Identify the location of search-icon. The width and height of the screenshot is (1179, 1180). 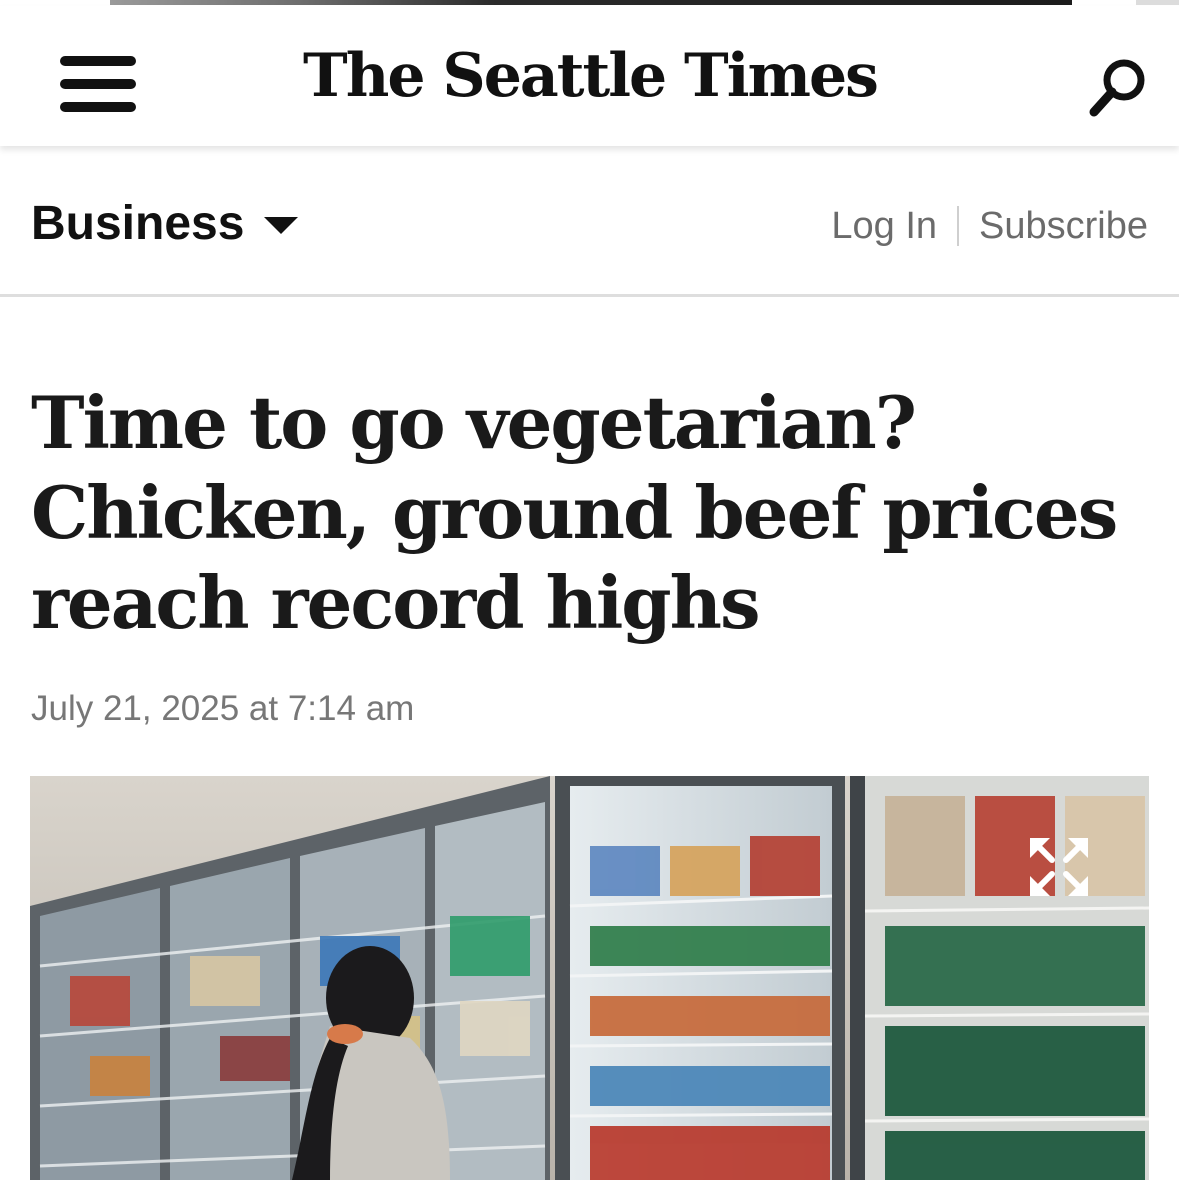
(1118, 88).